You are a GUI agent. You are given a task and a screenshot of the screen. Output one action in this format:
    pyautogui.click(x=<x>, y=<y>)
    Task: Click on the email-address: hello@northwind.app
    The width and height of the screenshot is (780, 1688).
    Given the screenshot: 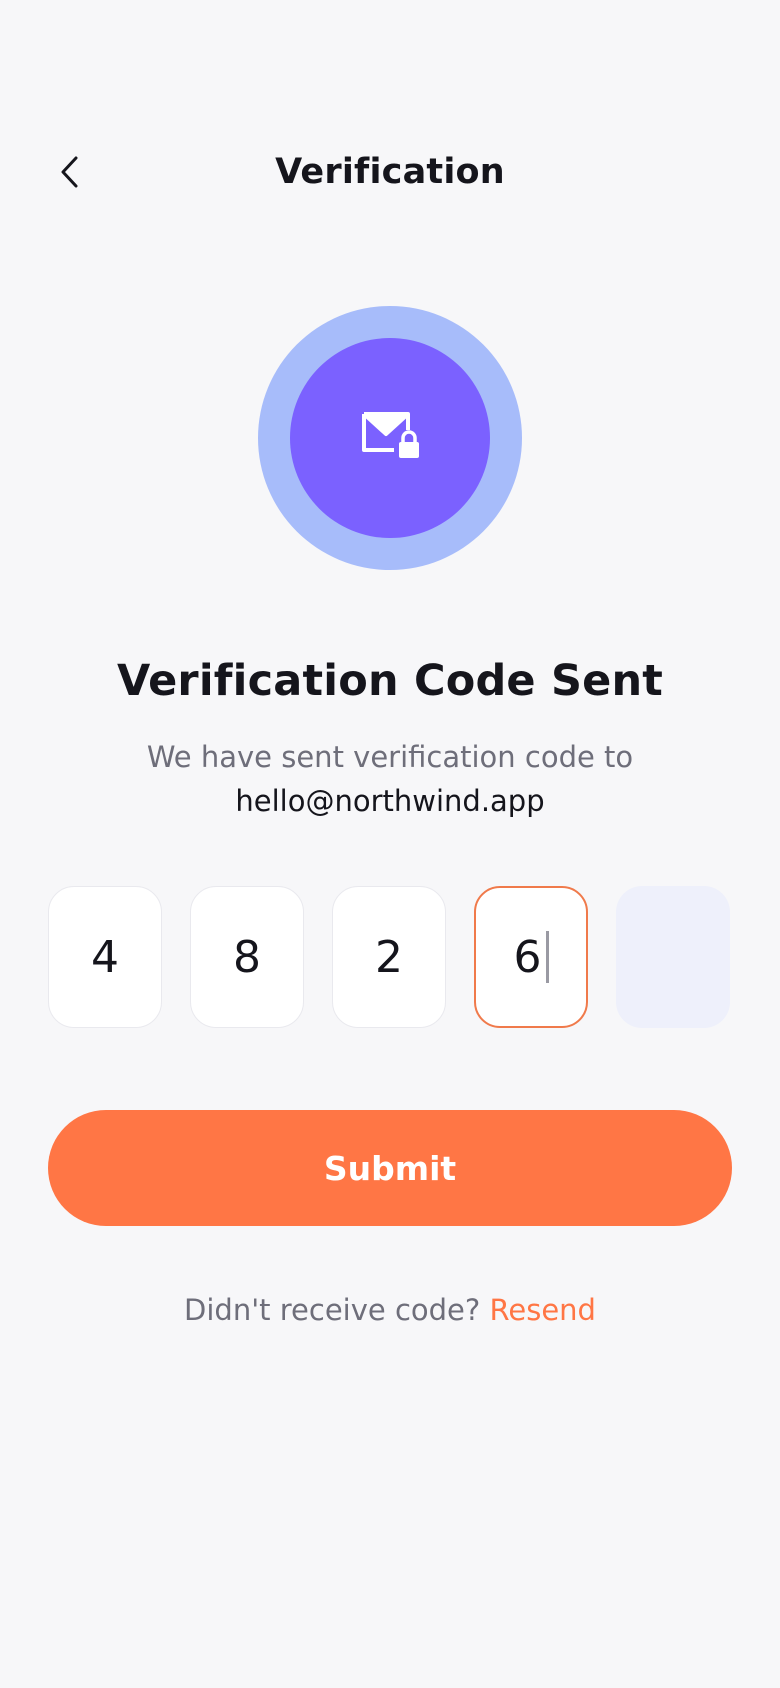 What is the action you would take?
    pyautogui.click(x=390, y=801)
    